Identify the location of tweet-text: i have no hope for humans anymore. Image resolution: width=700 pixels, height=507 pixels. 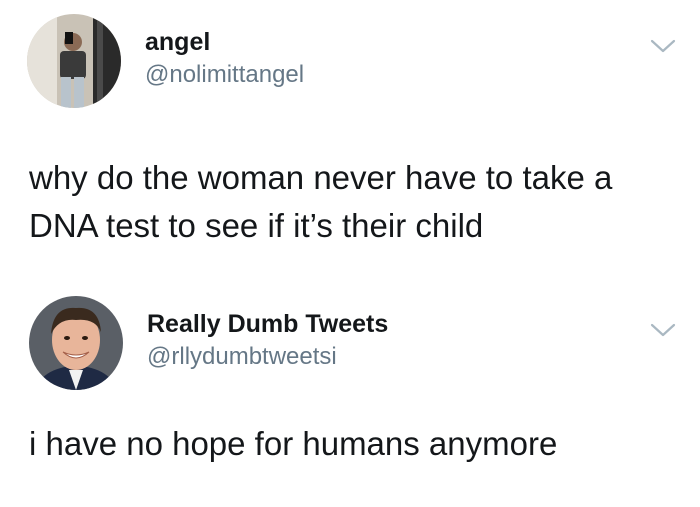
(293, 443).